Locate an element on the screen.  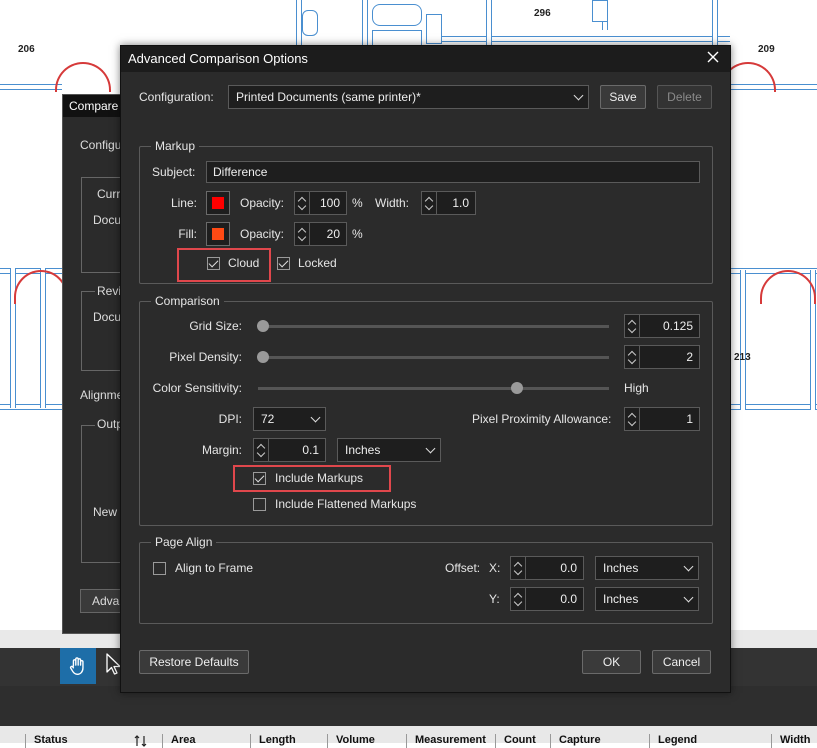
filter-sort-icon is located at coordinates (142, 741).